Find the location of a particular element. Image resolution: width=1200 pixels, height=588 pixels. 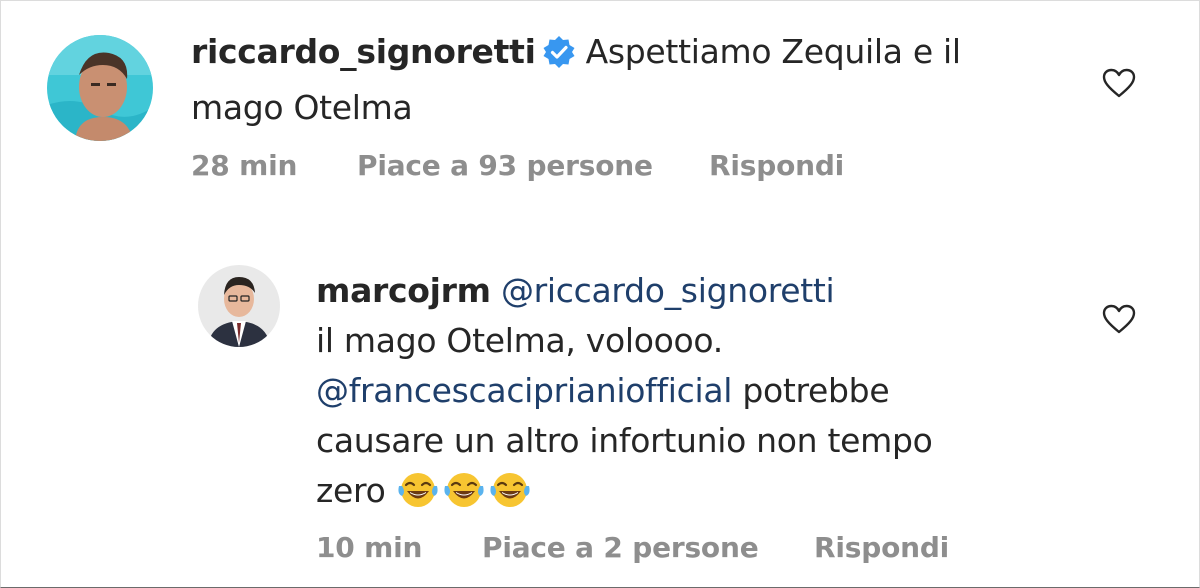

username-link: riccardo_signoretti is located at coordinates (363, 51).